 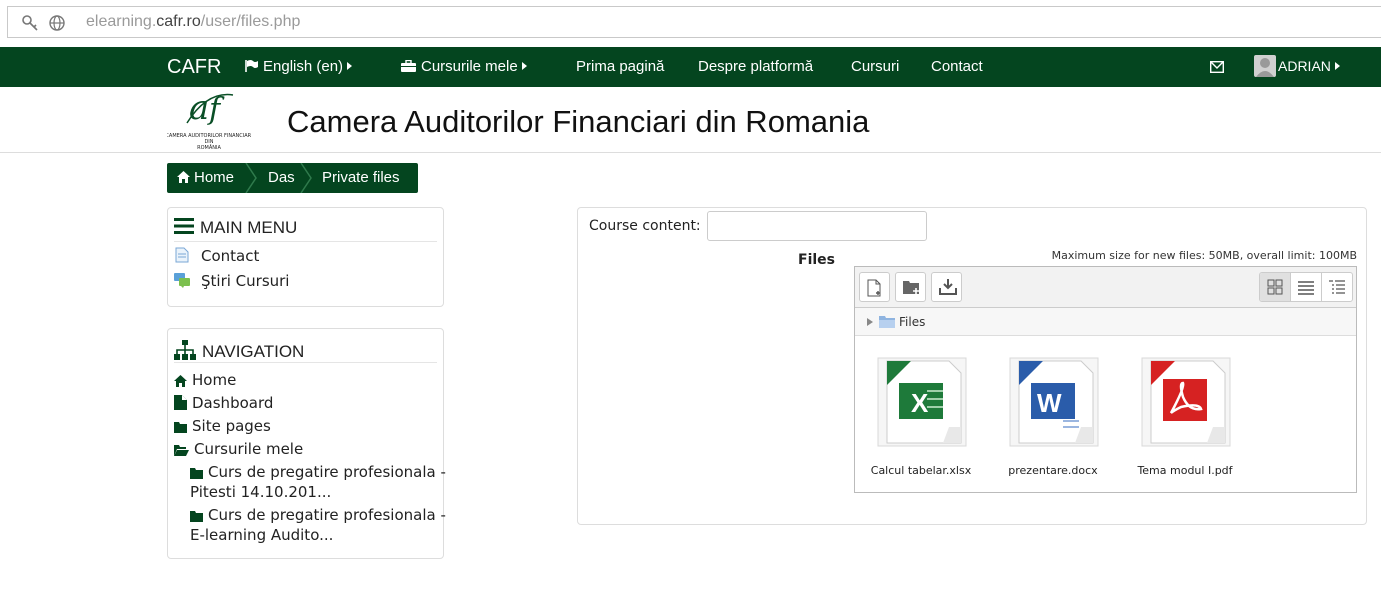 What do you see at coordinates (645, 226) in the screenshot?
I see `course-content-label: Course content:` at bounding box center [645, 226].